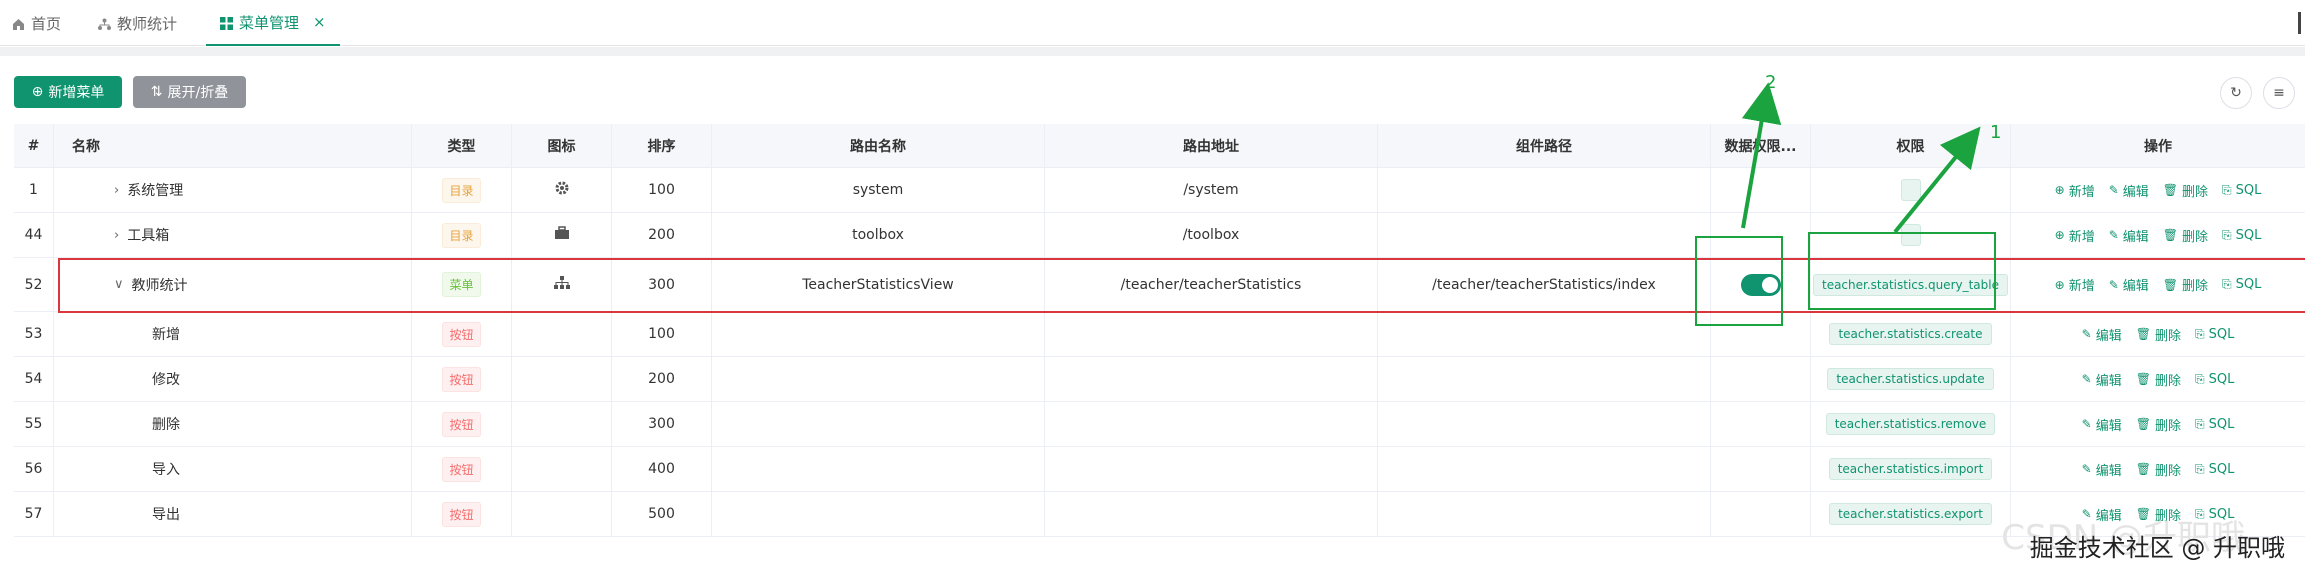  What do you see at coordinates (1861, 158) in the screenshot?
I see `annotation-arrows` at bounding box center [1861, 158].